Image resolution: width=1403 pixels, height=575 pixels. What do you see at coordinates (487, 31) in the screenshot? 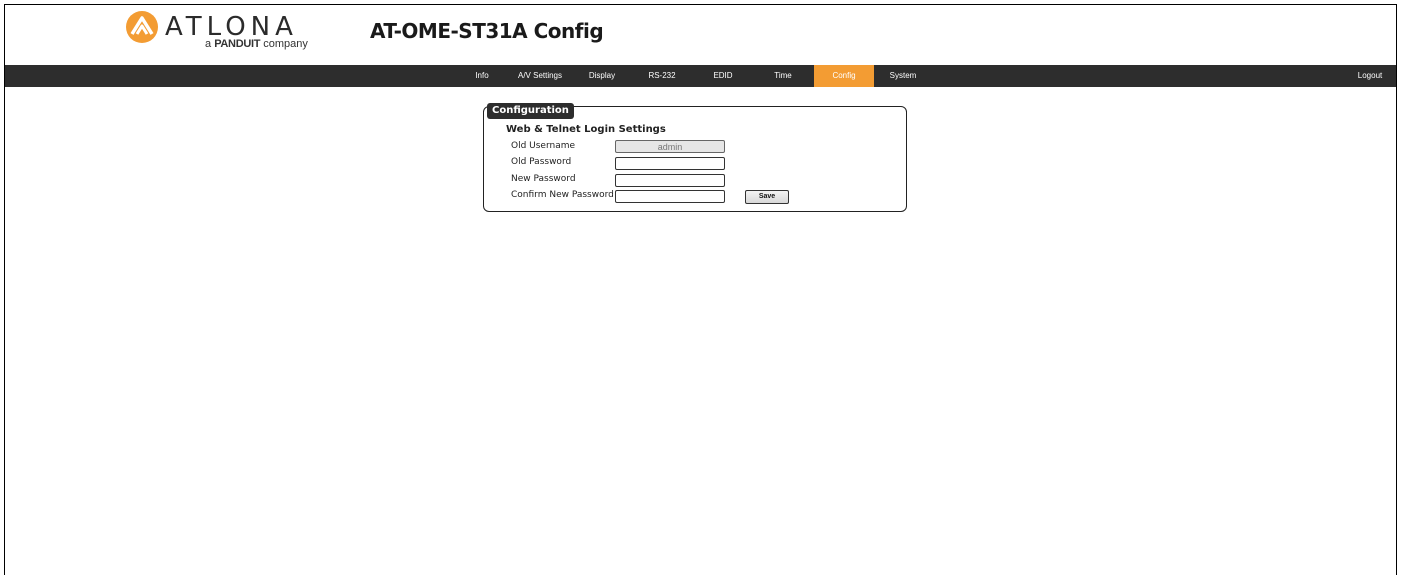
I see `page-title: AT-OME-ST31A Config` at bounding box center [487, 31].